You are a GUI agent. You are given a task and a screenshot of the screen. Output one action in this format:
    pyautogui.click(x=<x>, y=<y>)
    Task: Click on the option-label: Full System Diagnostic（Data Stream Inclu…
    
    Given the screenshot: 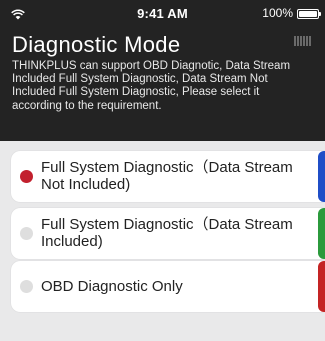 What is the action you would take?
    pyautogui.click(x=167, y=233)
    